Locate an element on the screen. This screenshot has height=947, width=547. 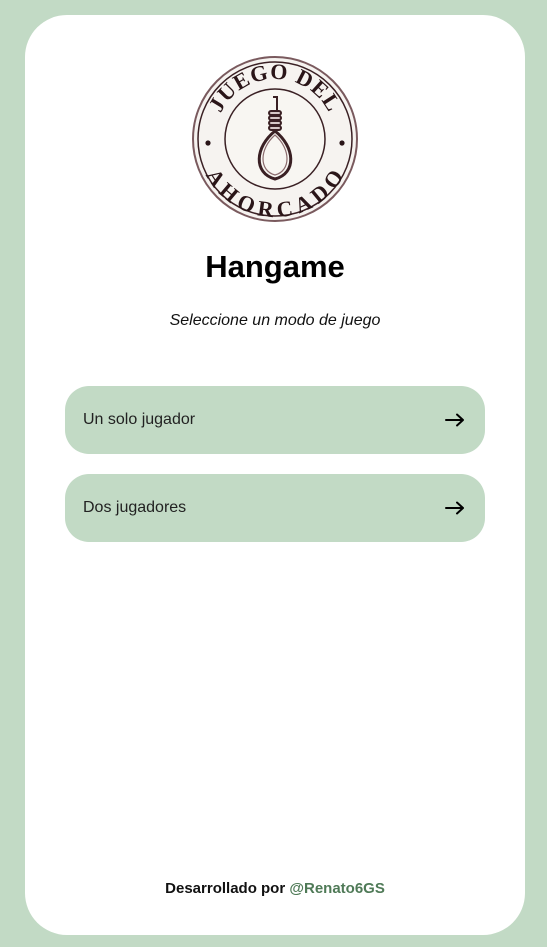
single-player-label: Un solo jugador is located at coordinates (139, 419).